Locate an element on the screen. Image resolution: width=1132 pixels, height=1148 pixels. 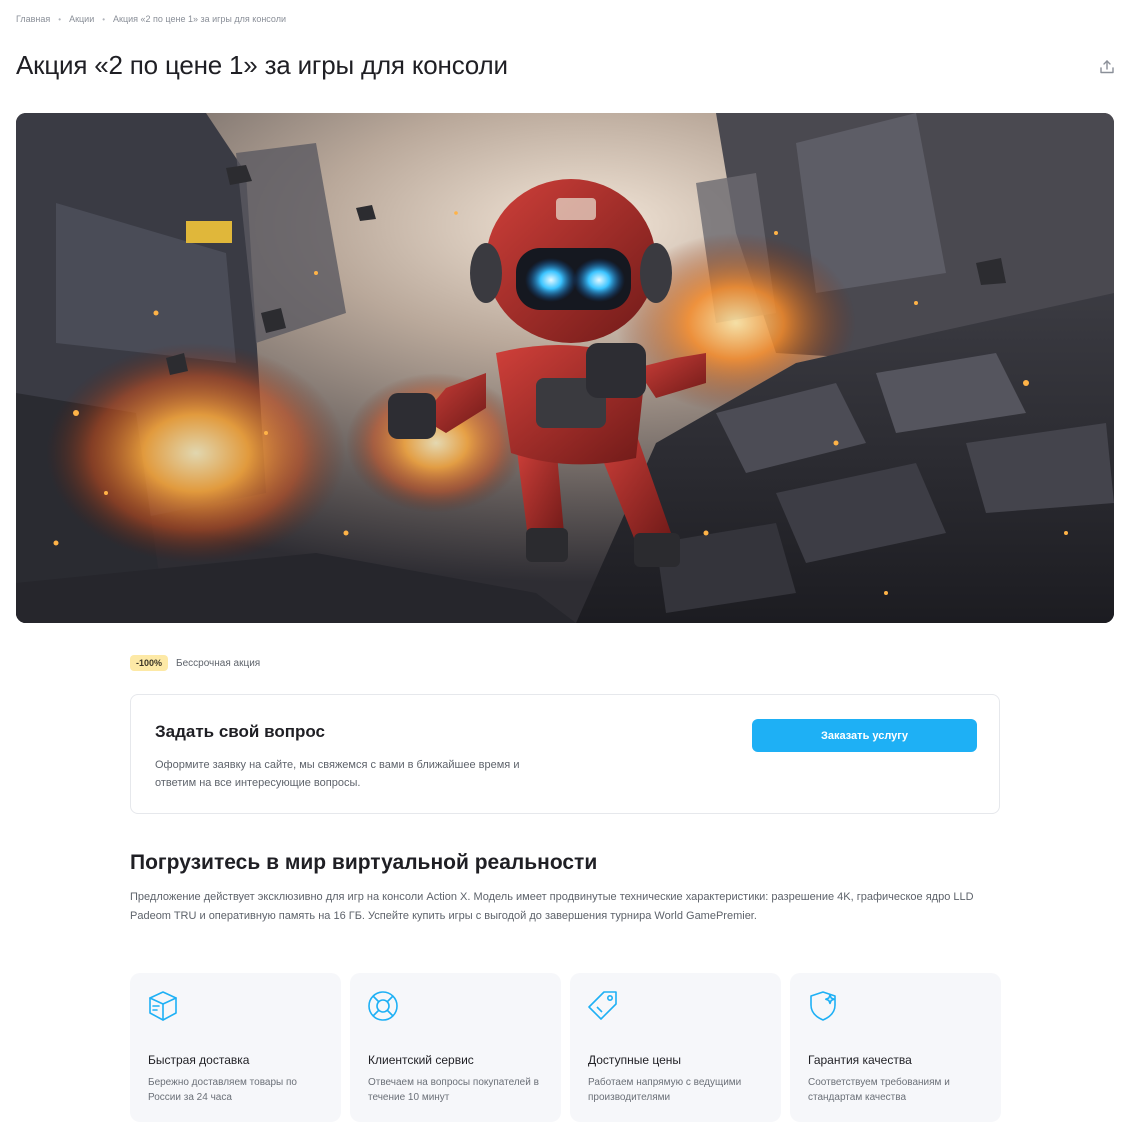
order-service-button: Заказать услугу is located at coordinates (864, 735).